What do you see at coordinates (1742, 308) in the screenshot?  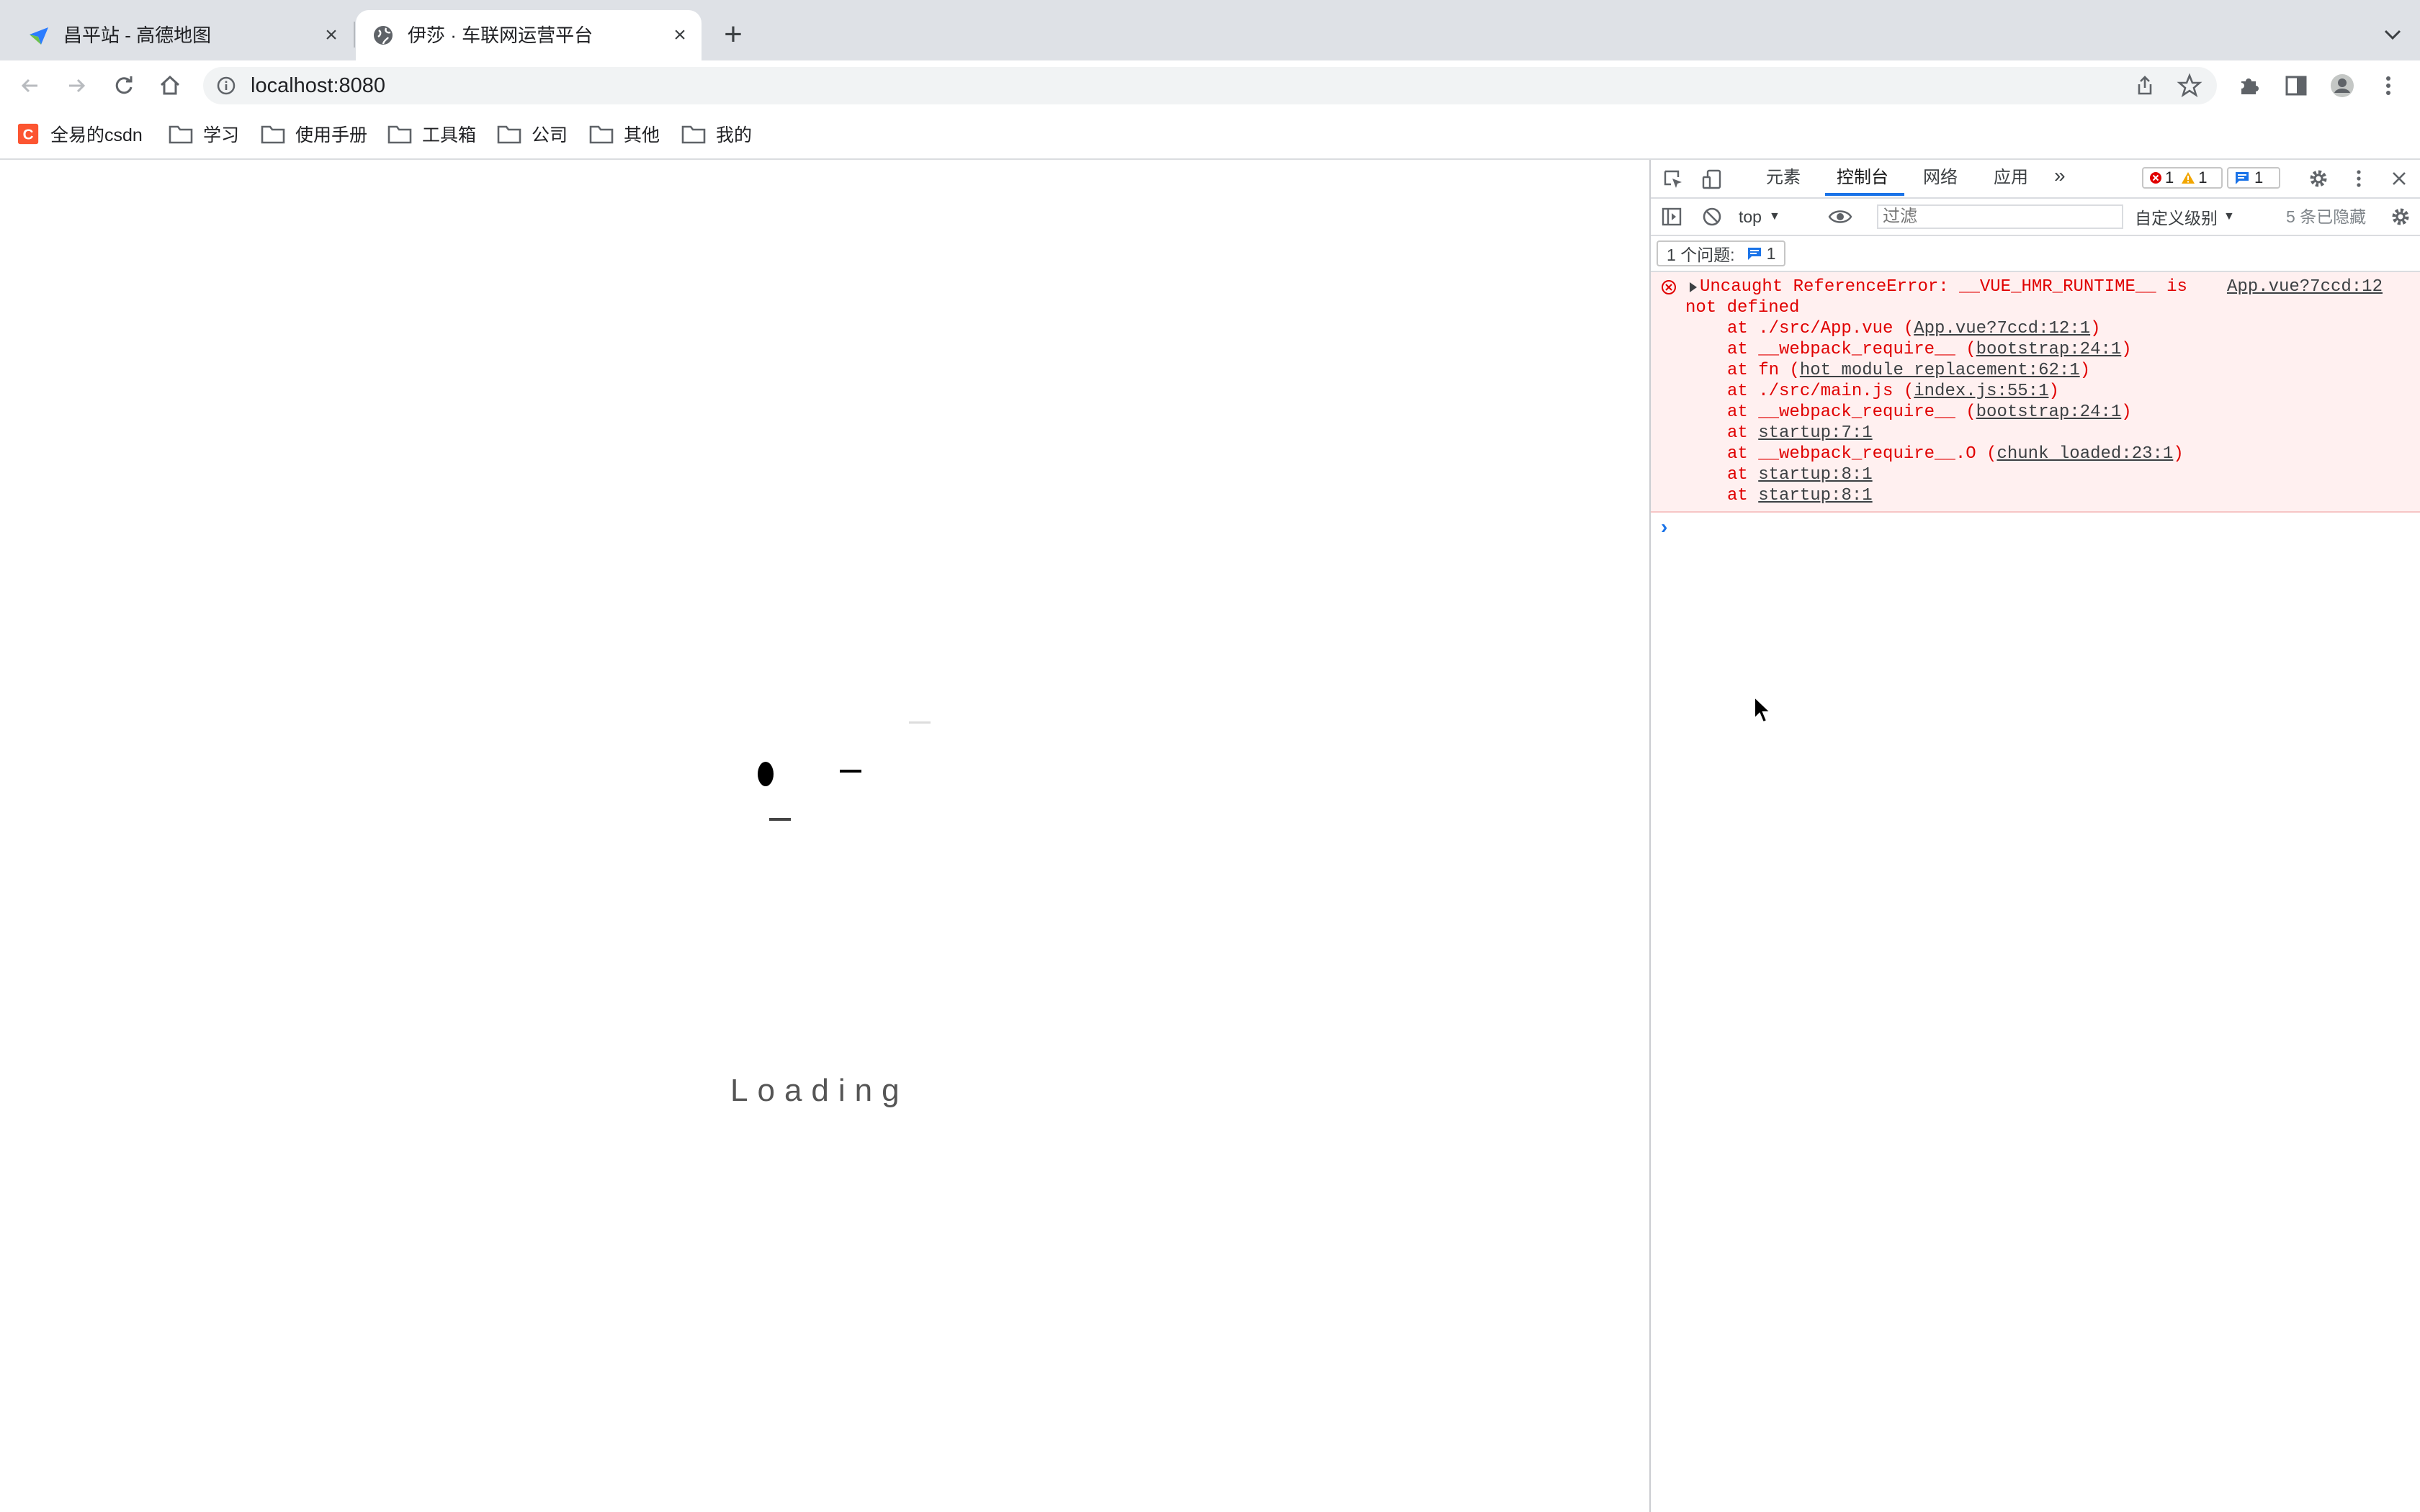 I see `error-message-line: not defined` at bounding box center [1742, 308].